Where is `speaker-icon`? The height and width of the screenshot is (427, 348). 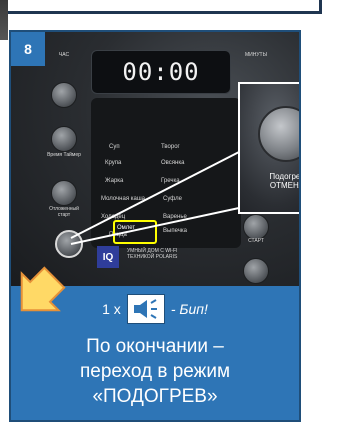
speaker-icon is located at coordinates (145, 309).